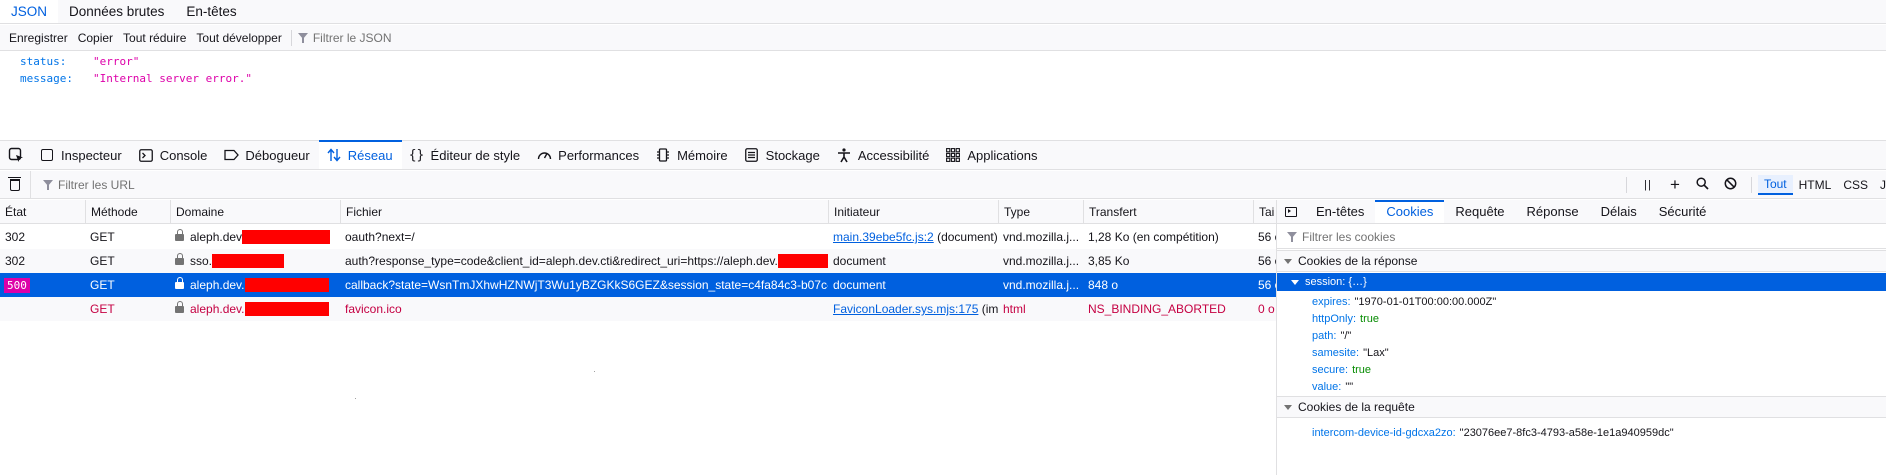 The width and height of the screenshot is (1886, 475). What do you see at coordinates (1425, 301) in the screenshot?
I see `prop-value: "1970-01-01T00:00:00.000Z"` at bounding box center [1425, 301].